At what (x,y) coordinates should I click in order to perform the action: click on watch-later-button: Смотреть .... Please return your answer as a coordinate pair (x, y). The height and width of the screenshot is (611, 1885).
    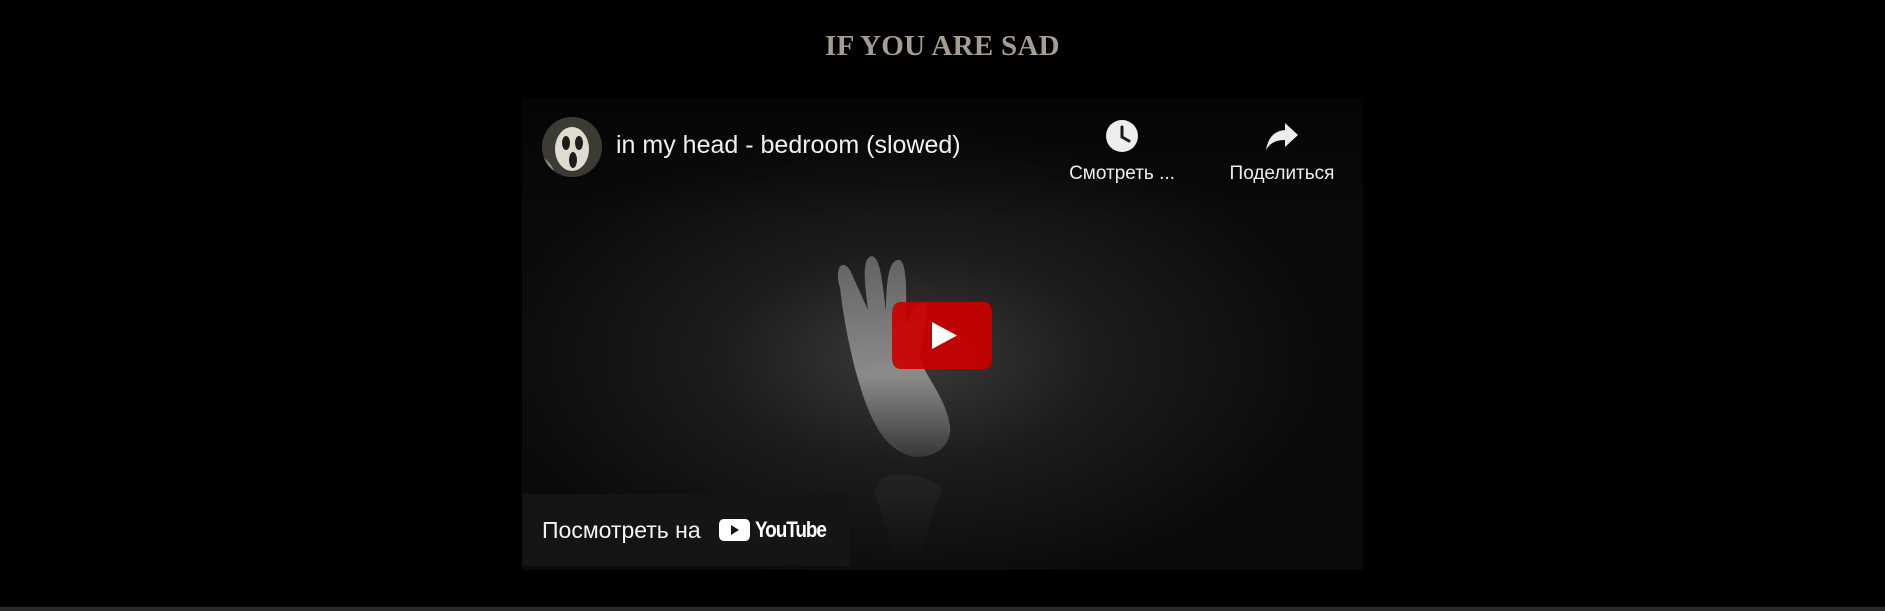
    Looking at the image, I should click on (1122, 150).